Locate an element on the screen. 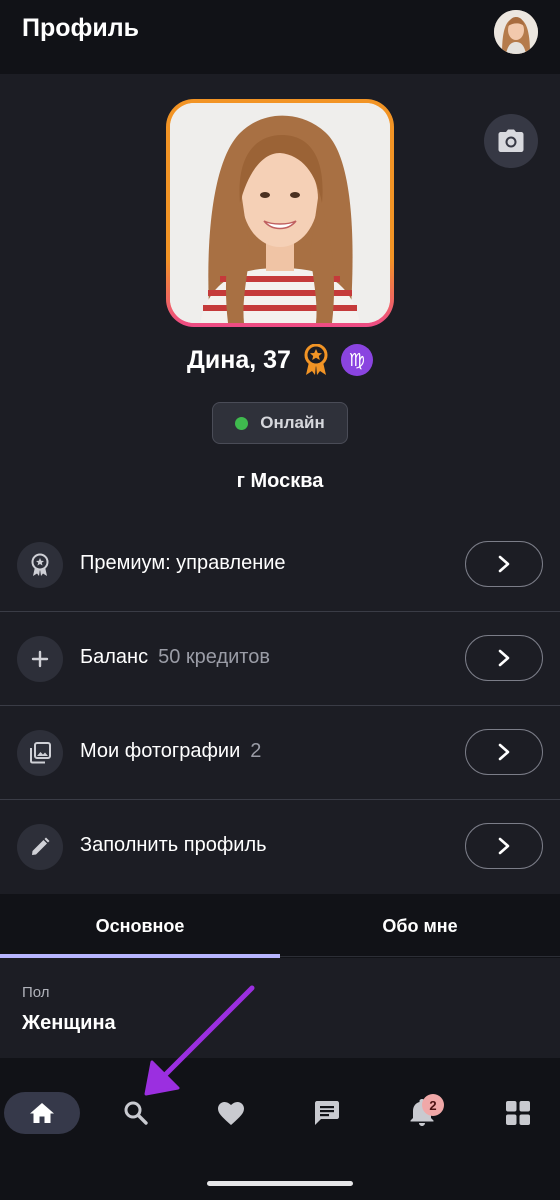 This screenshot has height=1200, width=560. photos-icon is located at coordinates (40, 753).